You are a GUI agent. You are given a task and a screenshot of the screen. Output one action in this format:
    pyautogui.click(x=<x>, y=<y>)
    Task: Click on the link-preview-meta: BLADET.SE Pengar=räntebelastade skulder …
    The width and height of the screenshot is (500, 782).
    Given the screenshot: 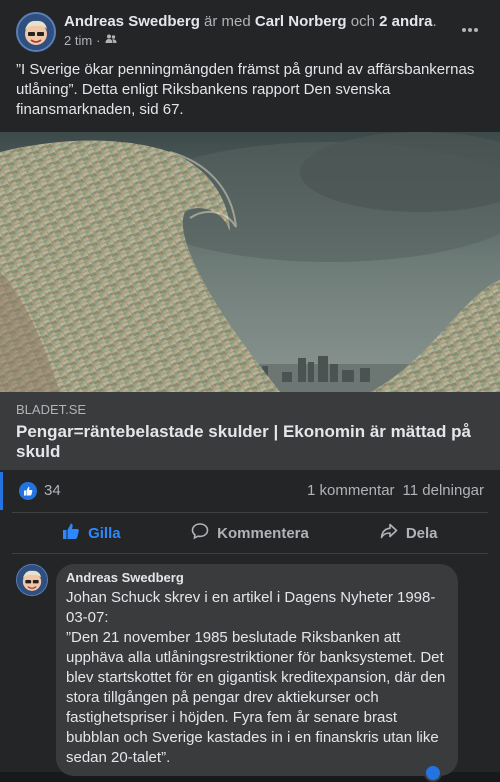 What is the action you would take?
    pyautogui.click(x=250, y=431)
    